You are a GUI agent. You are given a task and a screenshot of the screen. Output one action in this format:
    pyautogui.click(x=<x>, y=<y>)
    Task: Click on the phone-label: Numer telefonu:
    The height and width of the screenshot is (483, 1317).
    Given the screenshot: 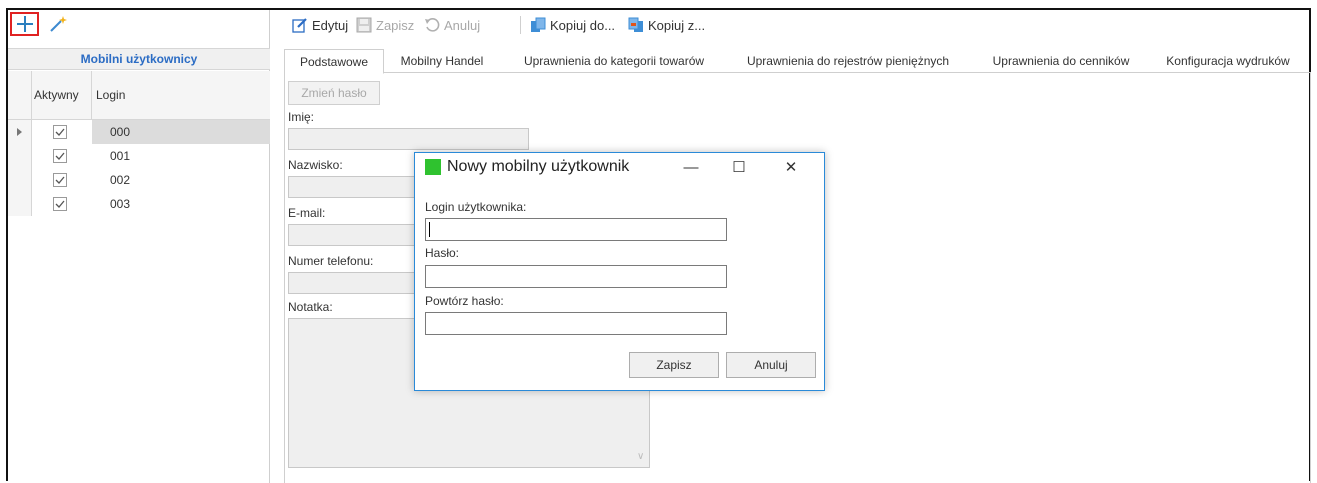 What is the action you would take?
    pyautogui.click(x=331, y=261)
    